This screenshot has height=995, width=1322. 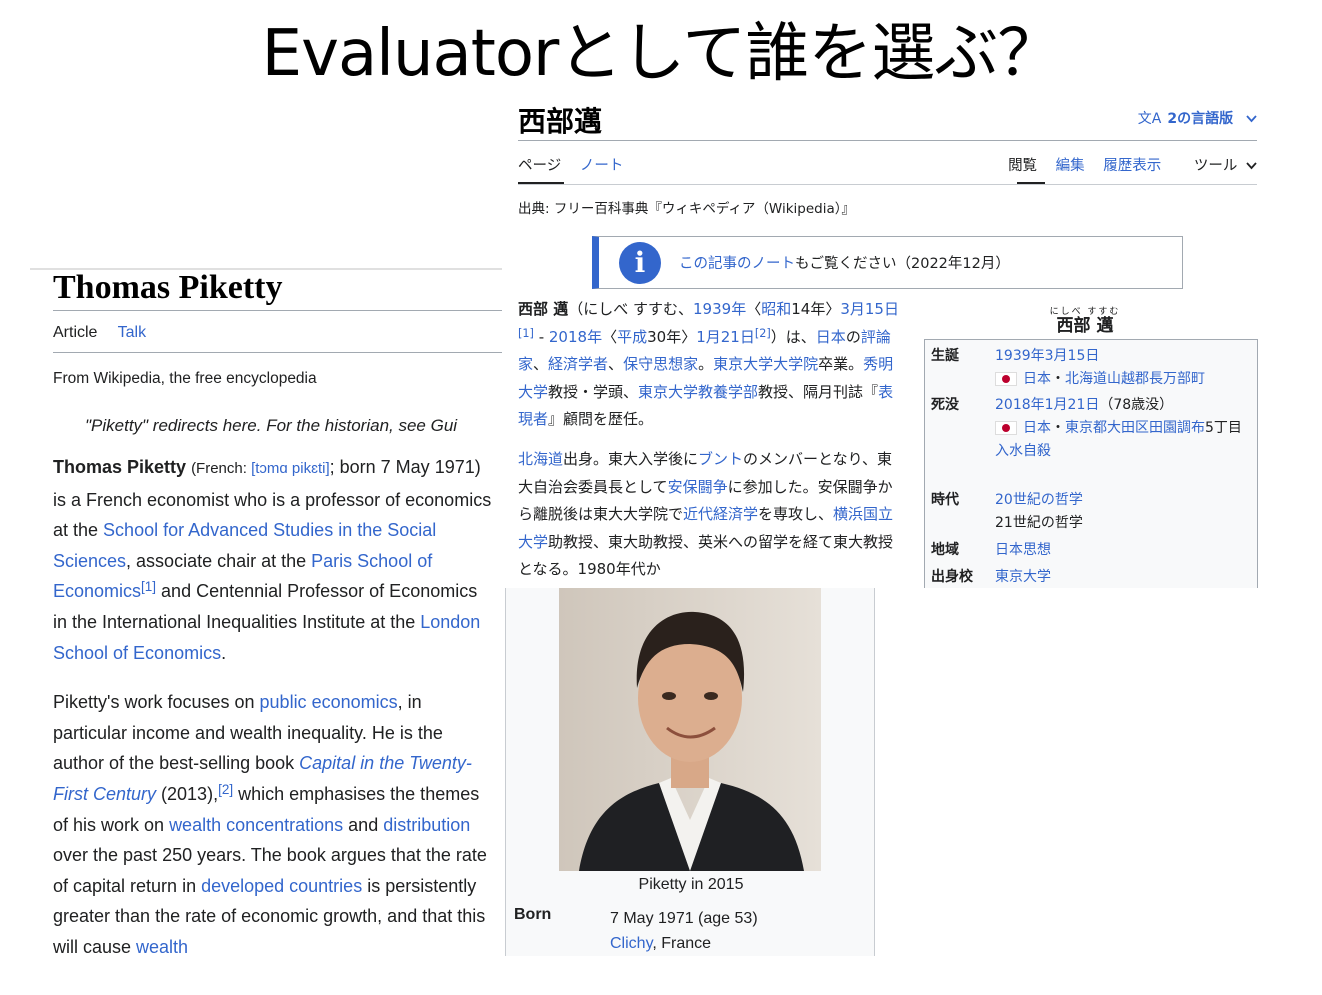 I want to click on row-label: 死没, so click(x=945, y=405).